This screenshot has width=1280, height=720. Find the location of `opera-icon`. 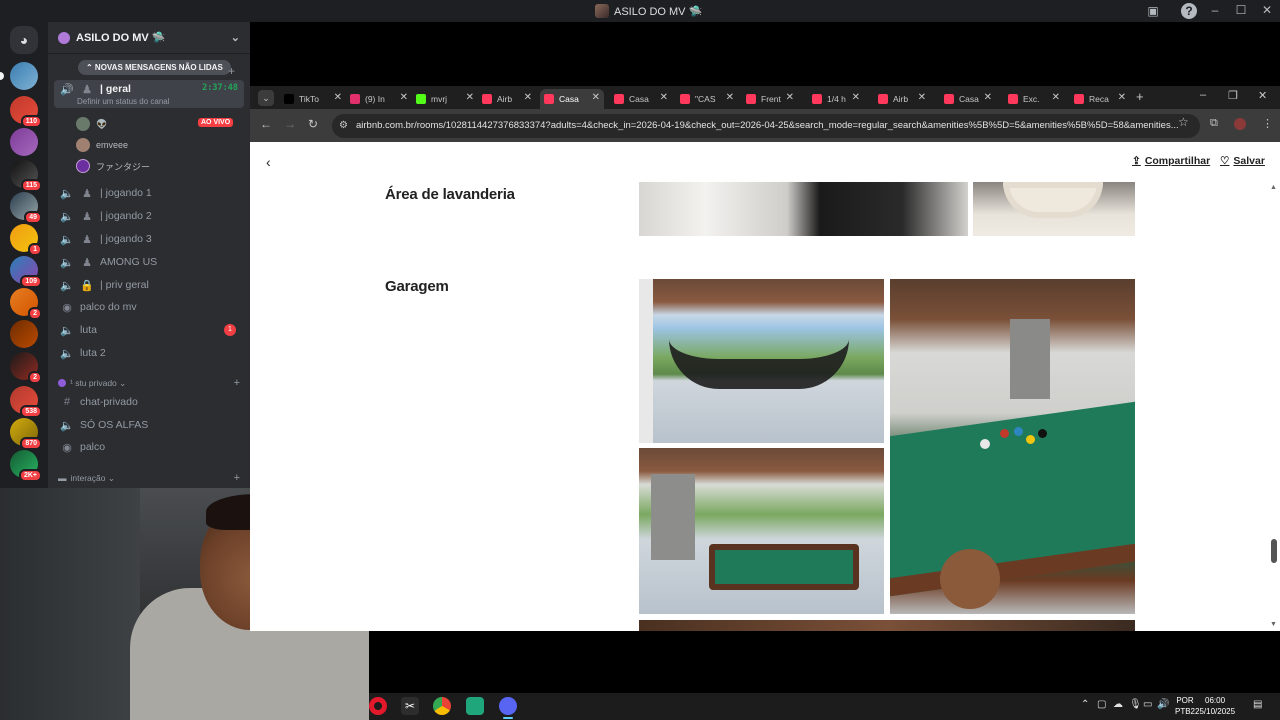

opera-icon is located at coordinates (378, 706).